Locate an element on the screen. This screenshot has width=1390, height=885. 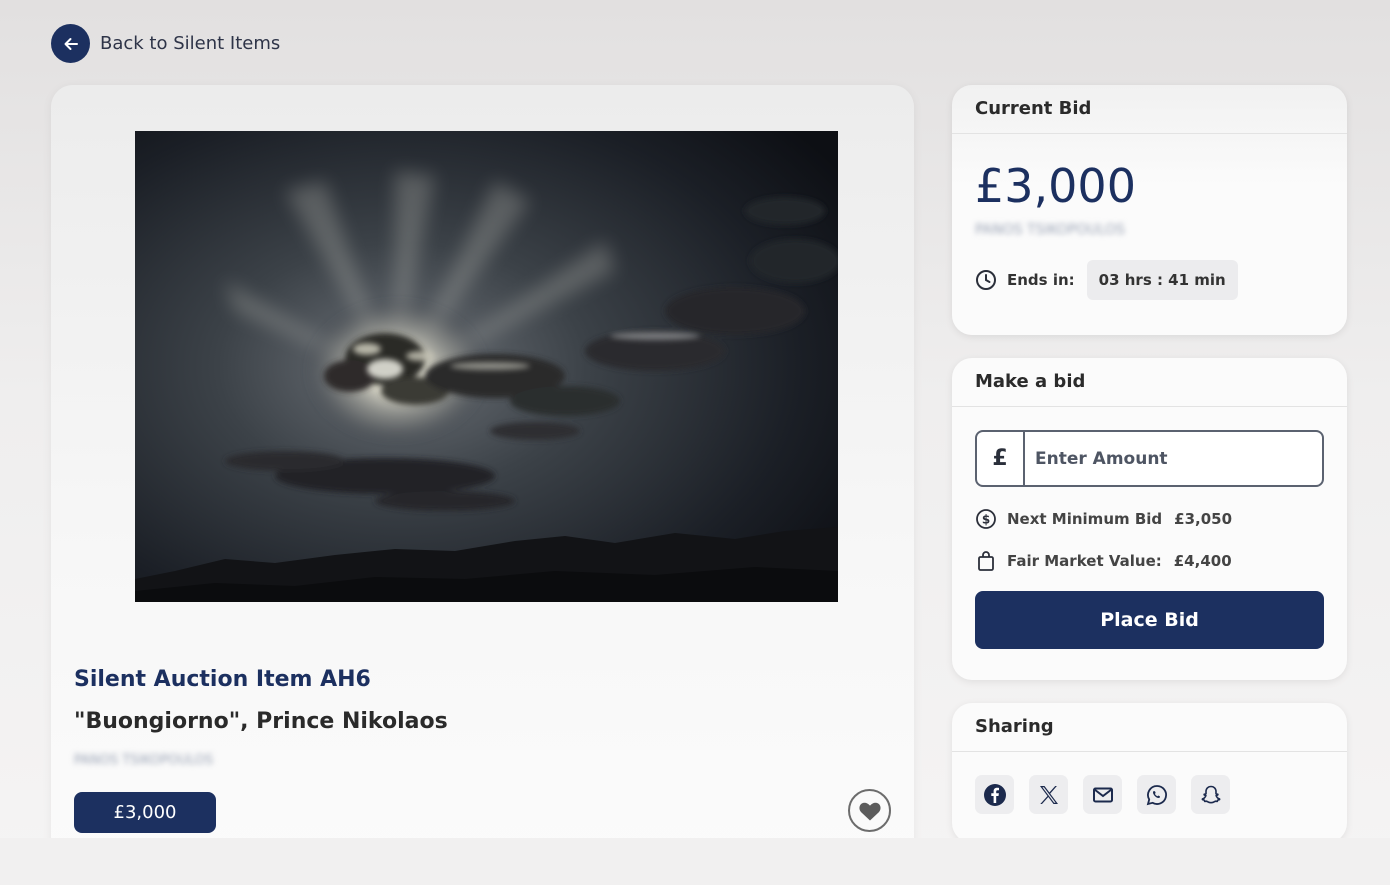
current-bidder-name: PANOS TSIKOPOULOS is located at coordinates (1050, 230).